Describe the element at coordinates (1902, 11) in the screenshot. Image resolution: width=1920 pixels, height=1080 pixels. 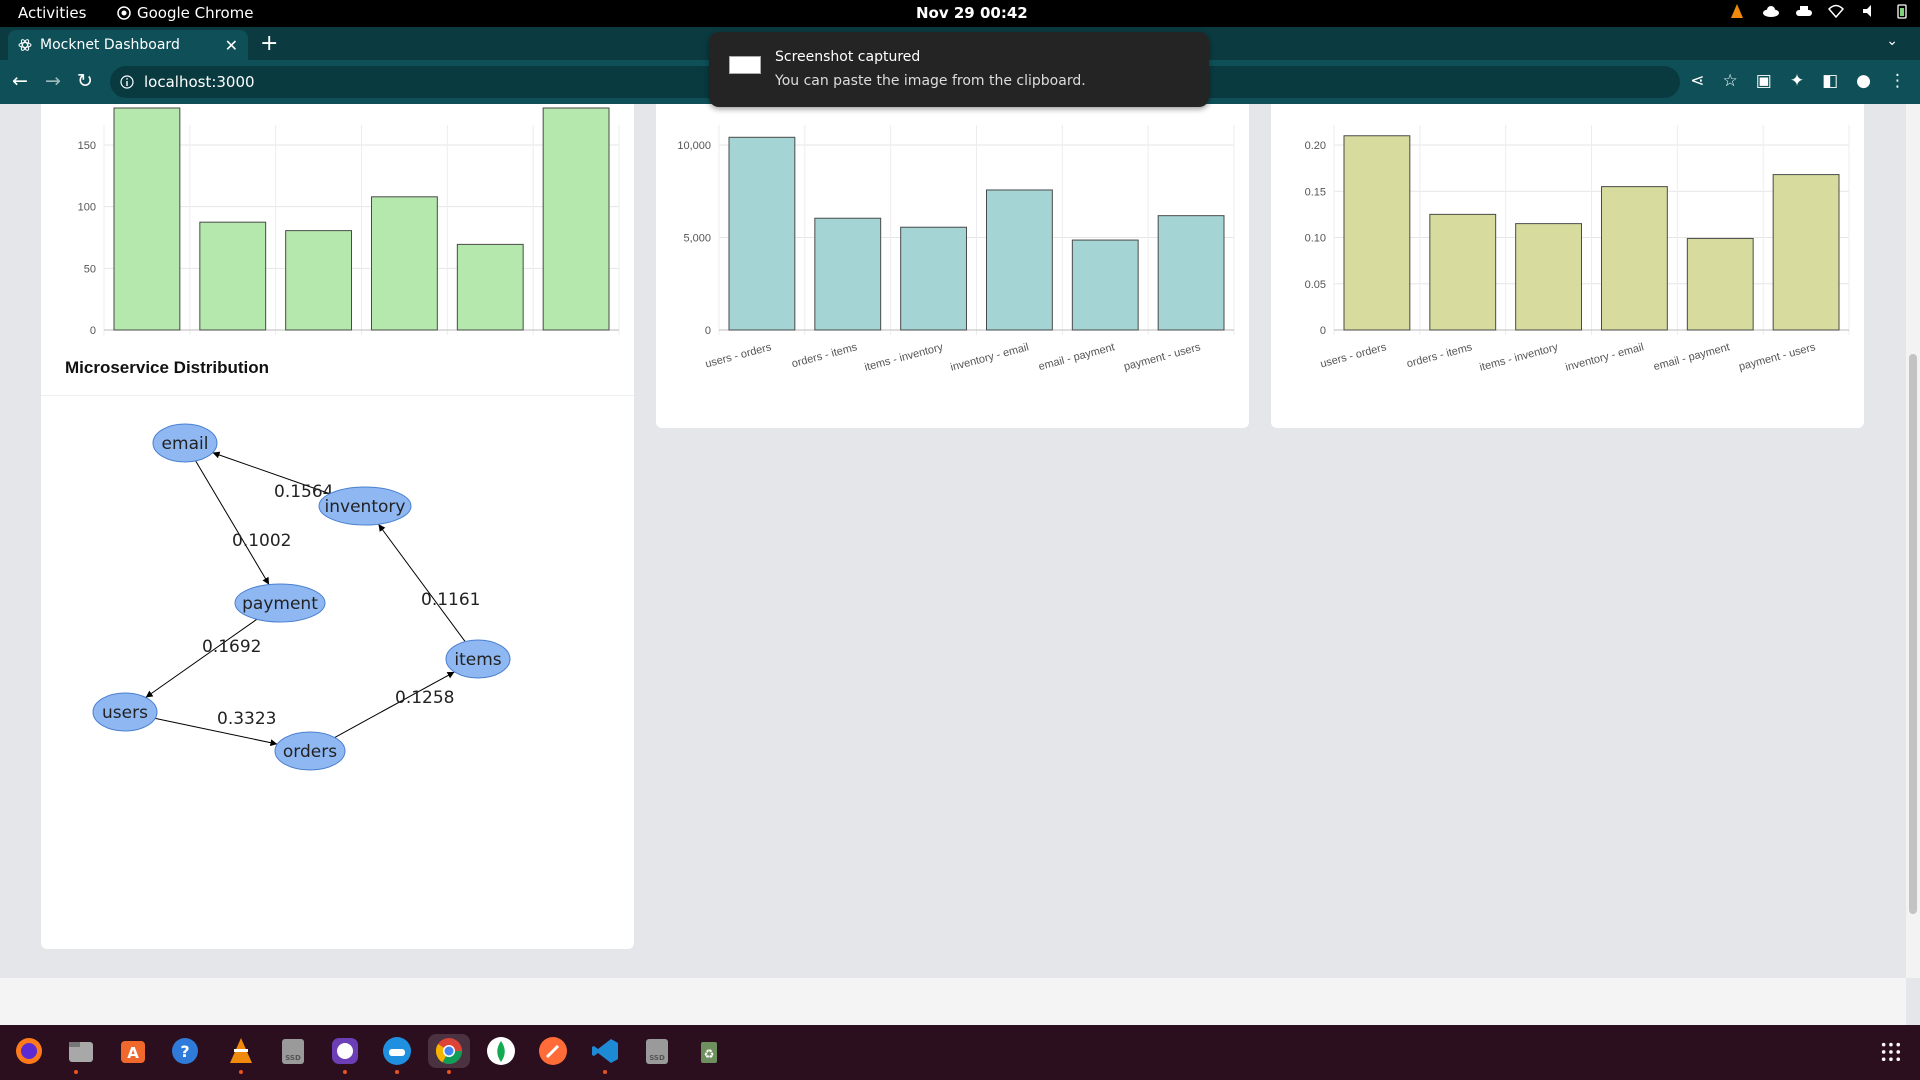
I see `battery-icon` at that location.